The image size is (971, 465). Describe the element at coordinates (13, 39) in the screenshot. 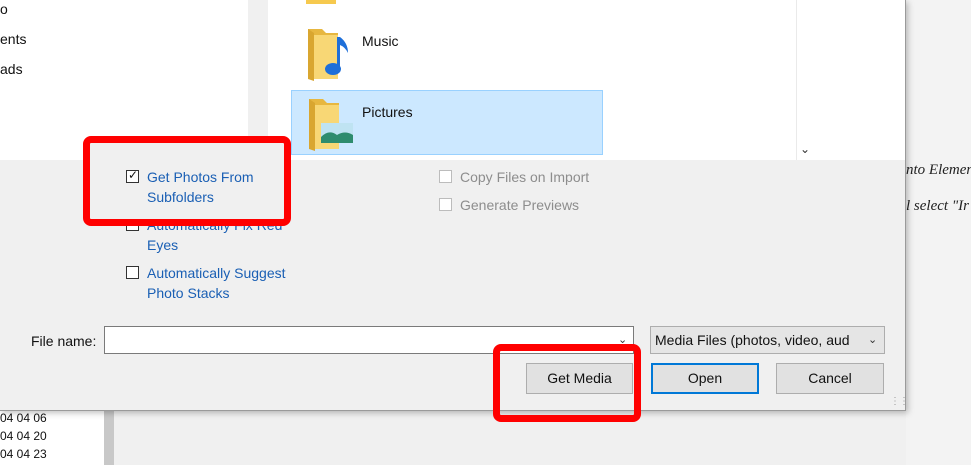

I see `nav-item-documents: ents` at that location.